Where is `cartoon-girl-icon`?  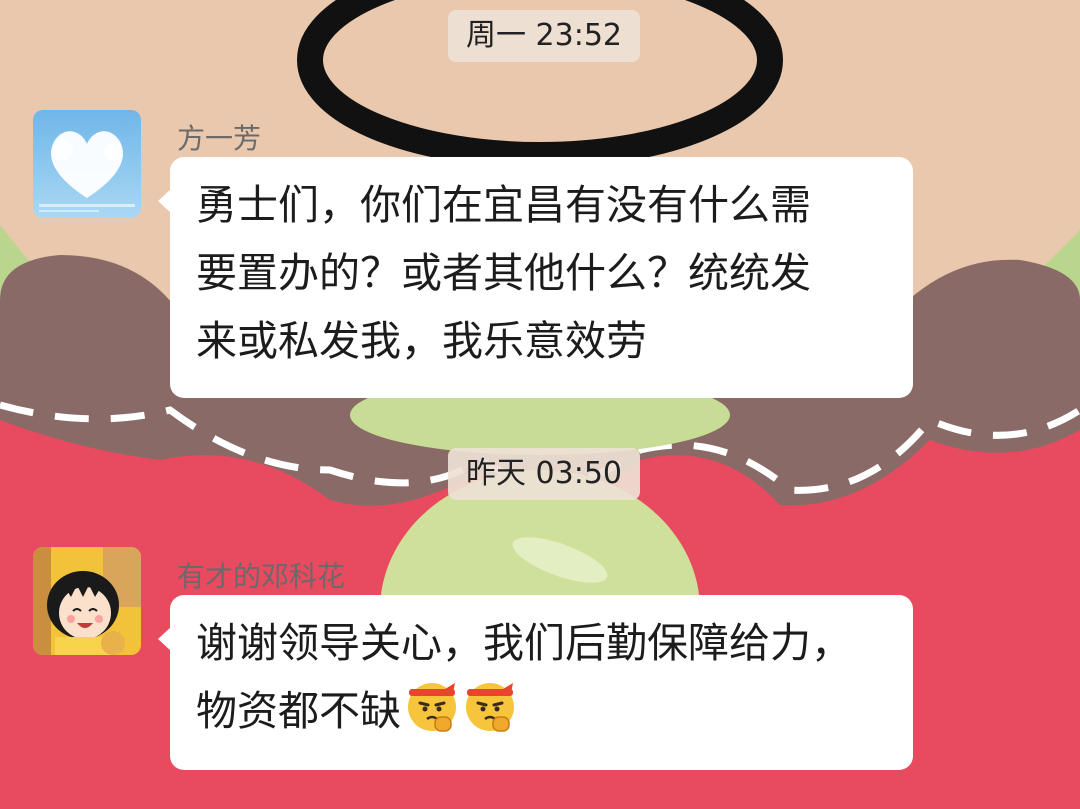
cartoon-girl-icon is located at coordinates (87, 601).